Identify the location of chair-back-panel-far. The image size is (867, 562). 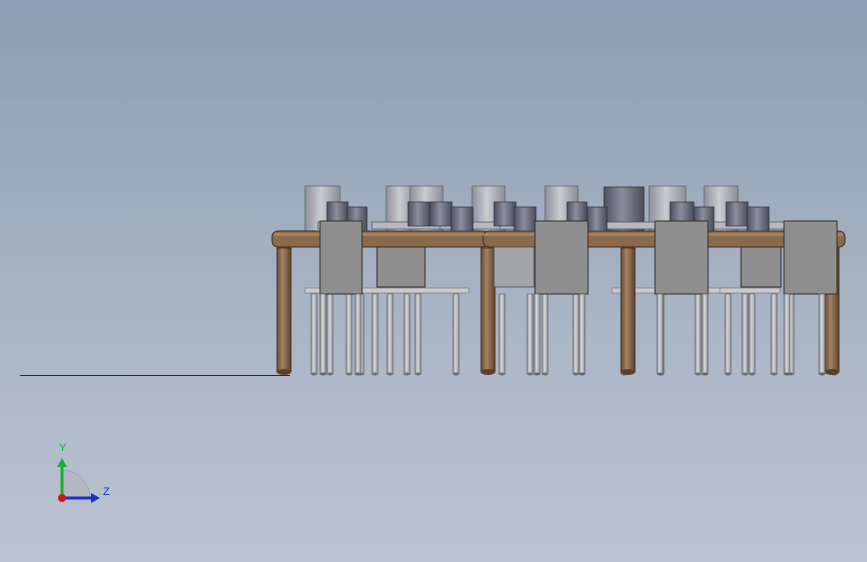
(514, 267).